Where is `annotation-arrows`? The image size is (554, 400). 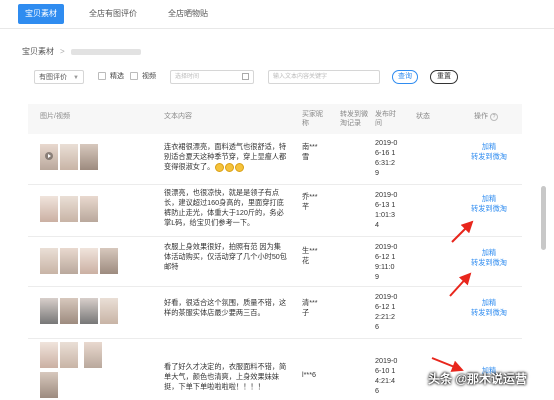 annotation-arrows is located at coordinates (452, 296).